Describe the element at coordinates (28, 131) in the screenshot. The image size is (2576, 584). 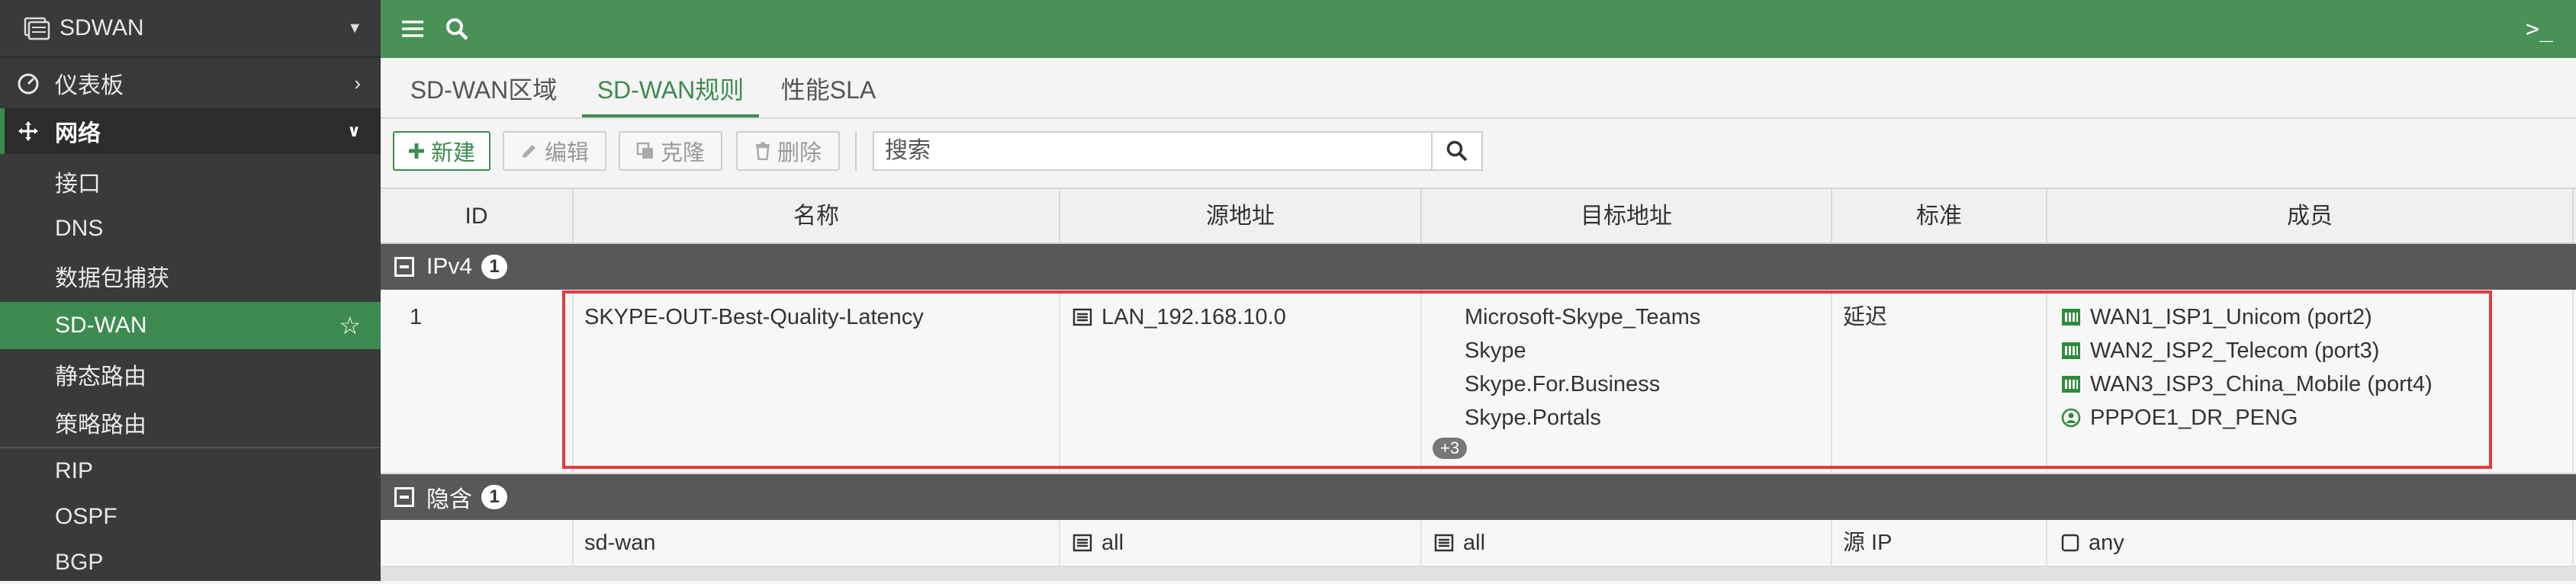
I see `network-move-icon` at that location.